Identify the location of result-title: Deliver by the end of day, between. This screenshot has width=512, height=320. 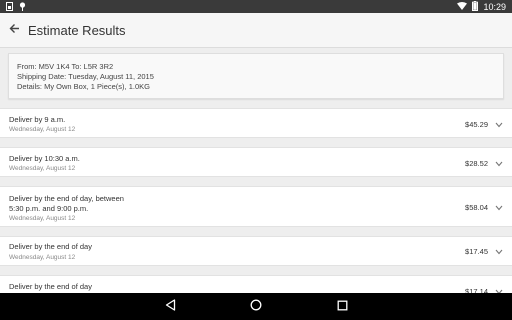
(66, 198).